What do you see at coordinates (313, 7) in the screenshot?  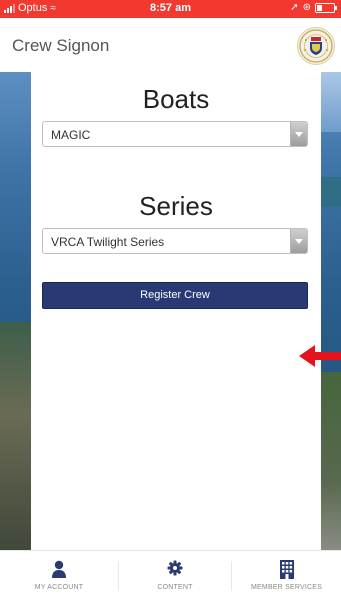 I see `status-right: ➚ ⊛` at bounding box center [313, 7].